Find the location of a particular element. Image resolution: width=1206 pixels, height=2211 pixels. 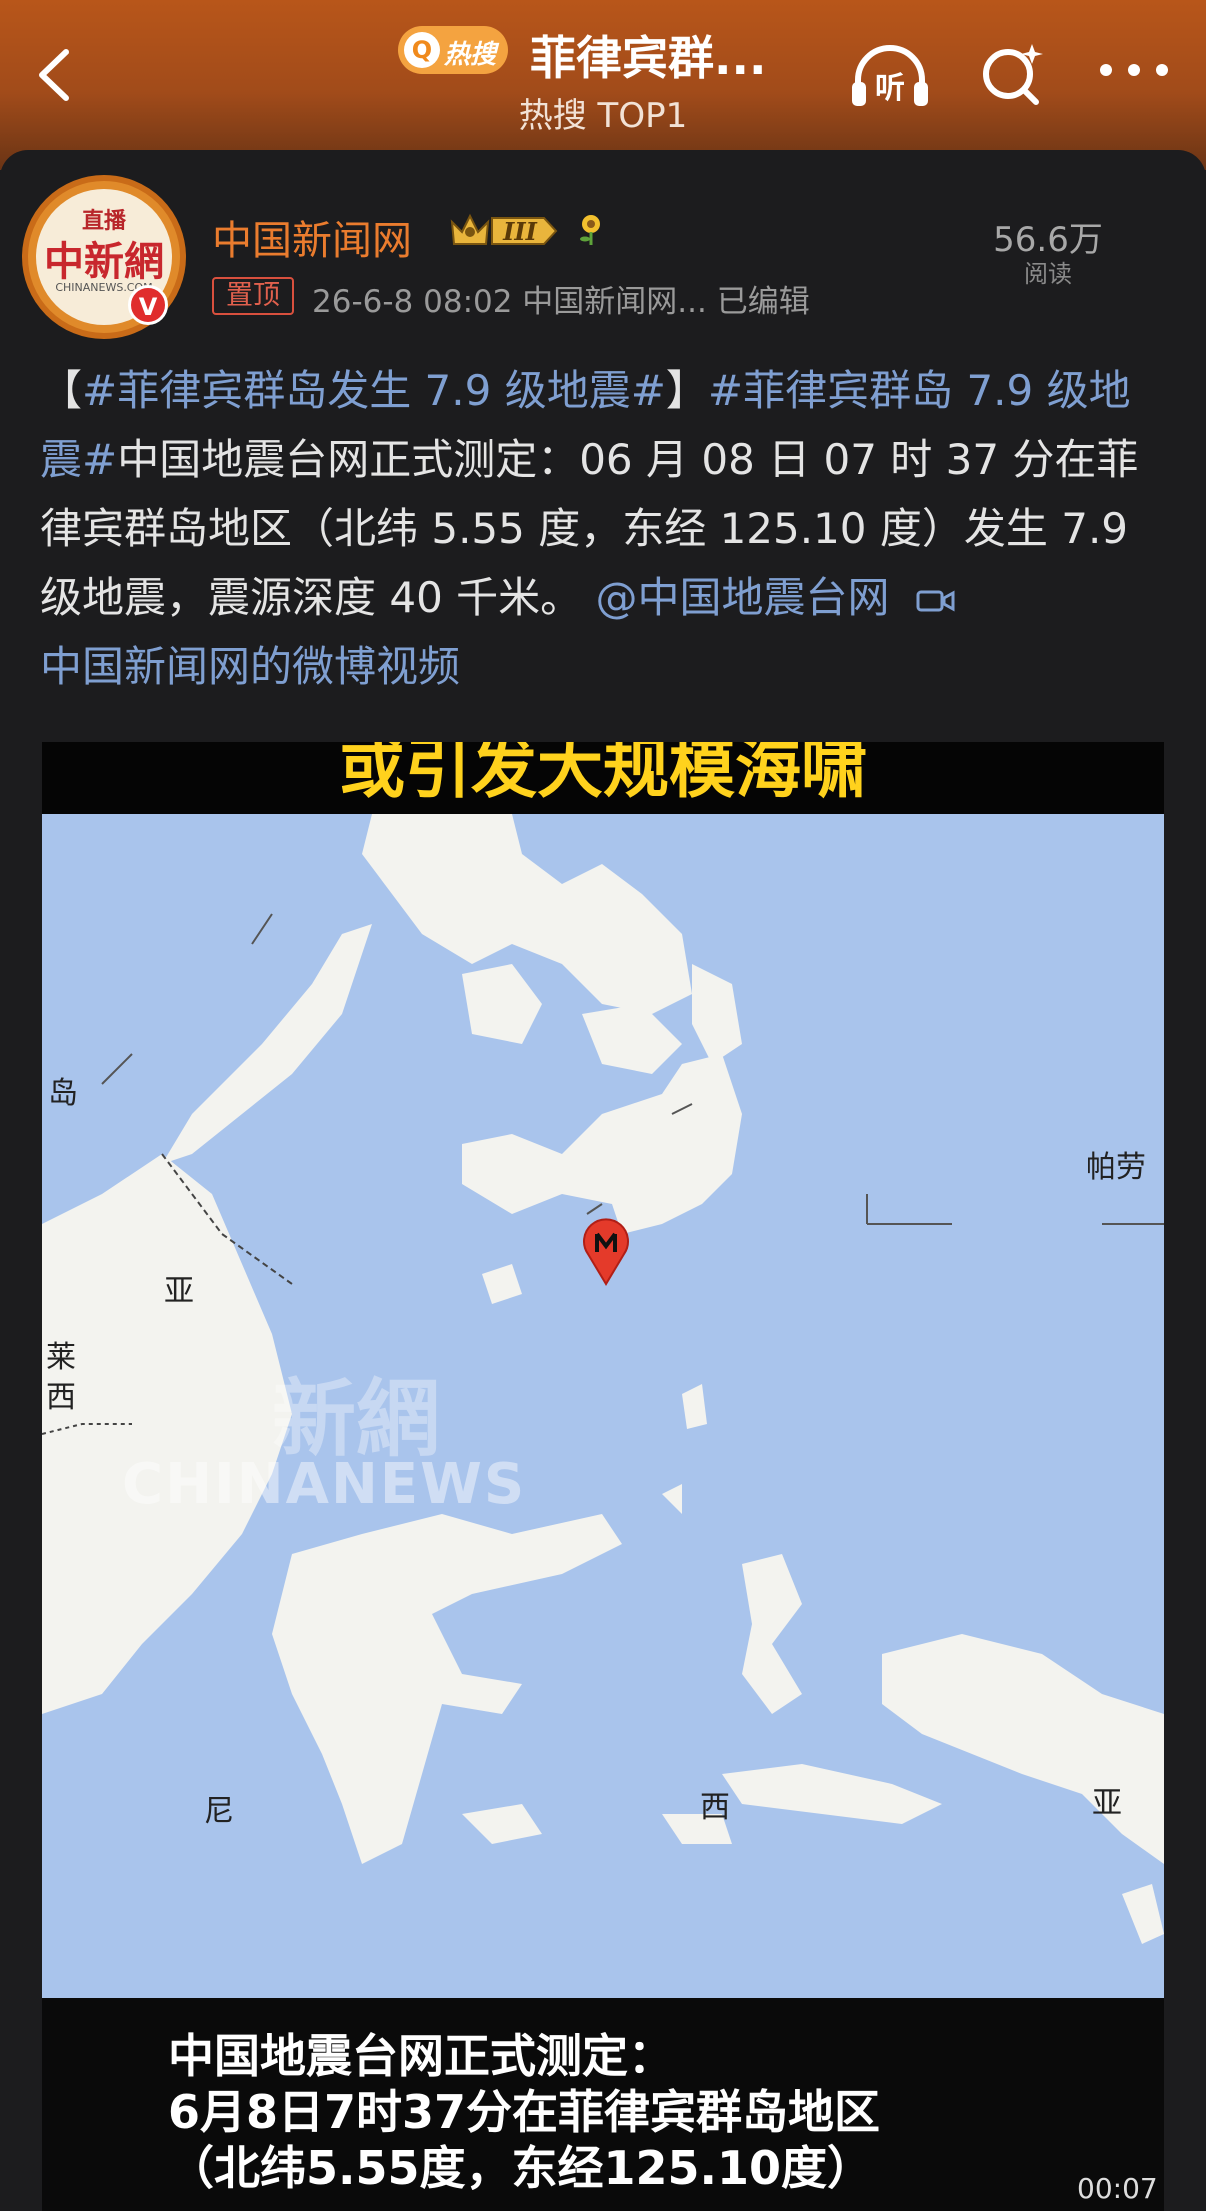

svg-text: III is located at coordinates (519, 231).